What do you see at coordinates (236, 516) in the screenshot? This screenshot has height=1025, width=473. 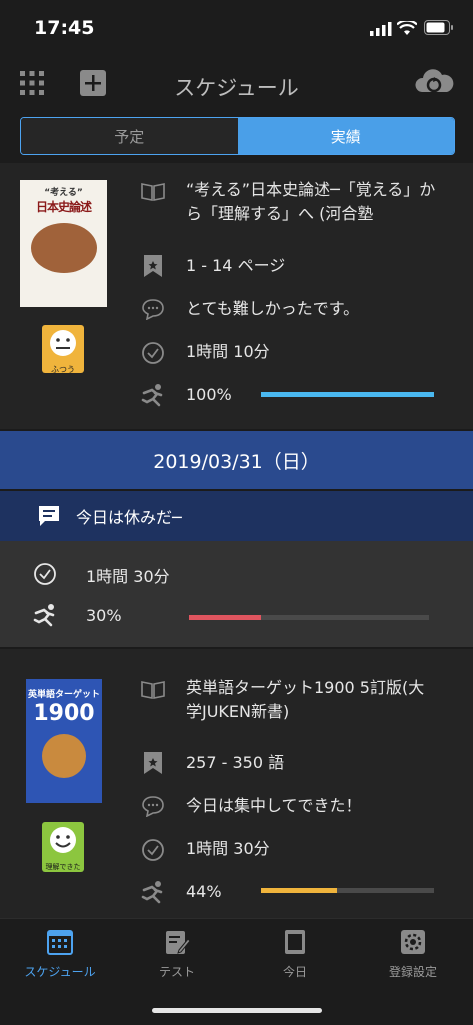 I see `daily-memo: 今日は休みだ─` at bounding box center [236, 516].